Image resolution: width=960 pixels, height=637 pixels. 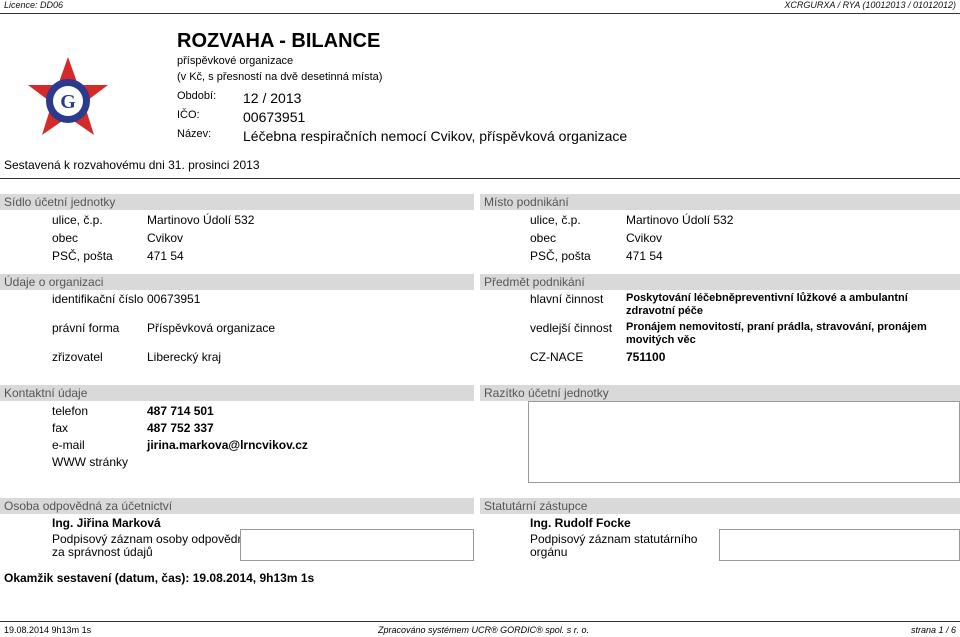 I want to click on bp-city-label: obec, so click(x=543, y=238).